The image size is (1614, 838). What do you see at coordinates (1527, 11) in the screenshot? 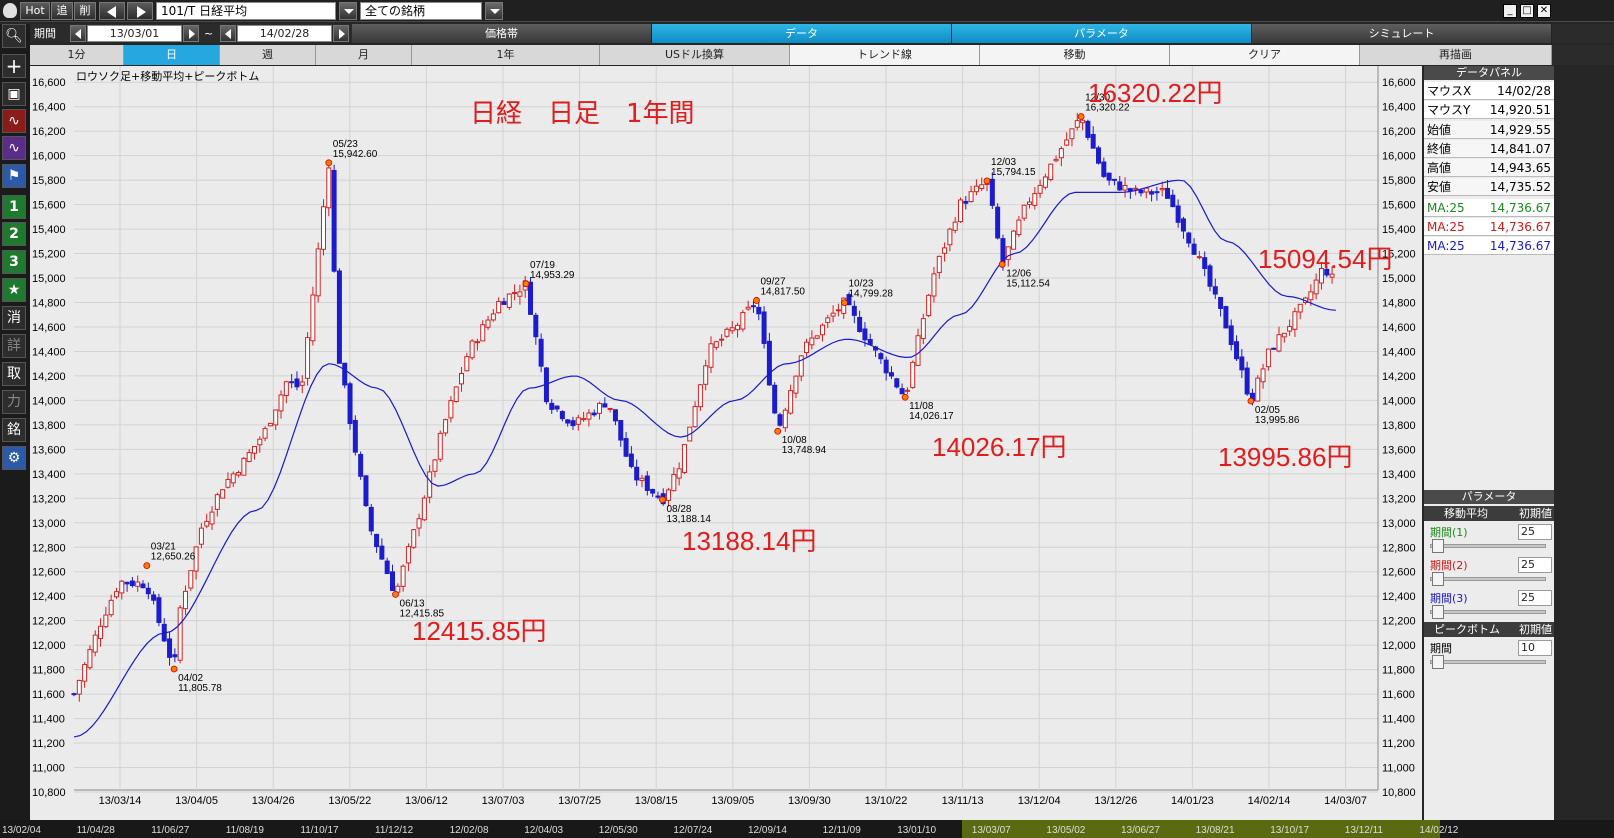
I see `maximize-button: □` at bounding box center [1527, 11].